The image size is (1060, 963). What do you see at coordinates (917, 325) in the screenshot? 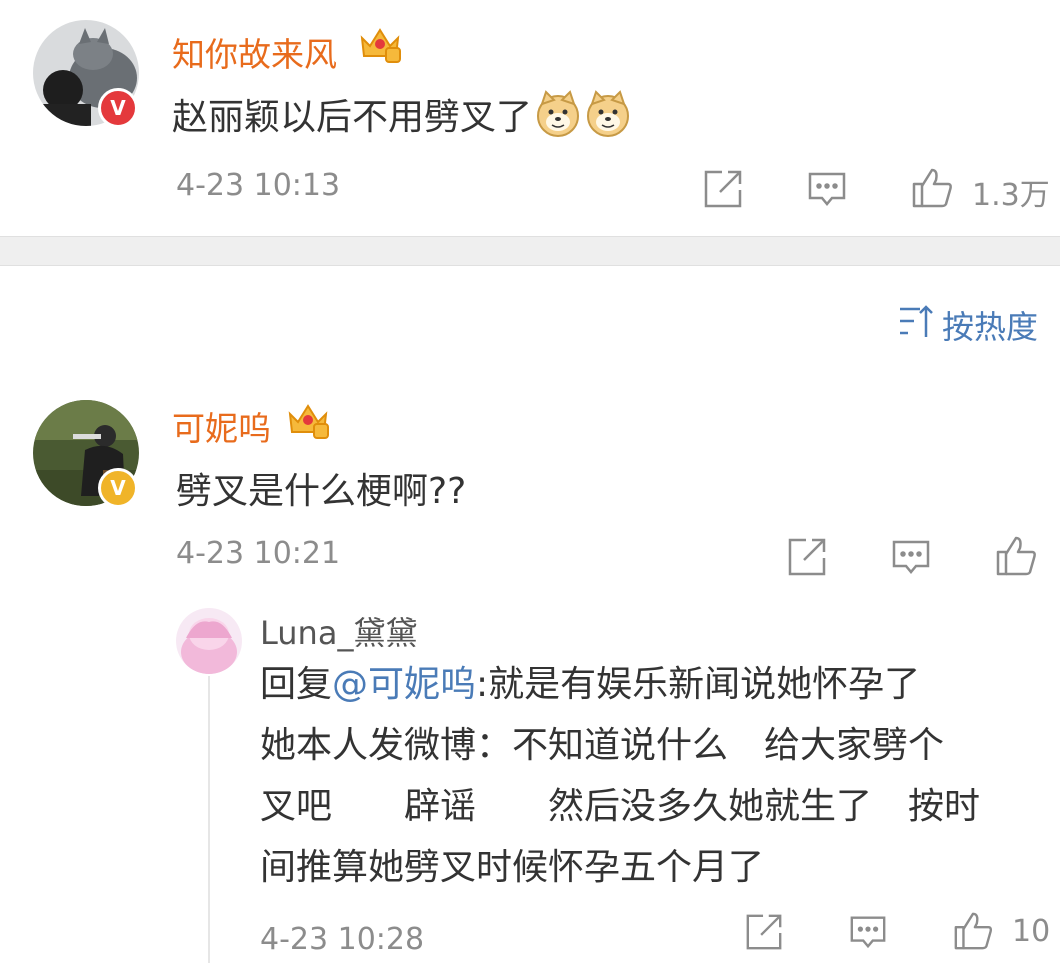
I see `sort-icon` at bounding box center [917, 325].